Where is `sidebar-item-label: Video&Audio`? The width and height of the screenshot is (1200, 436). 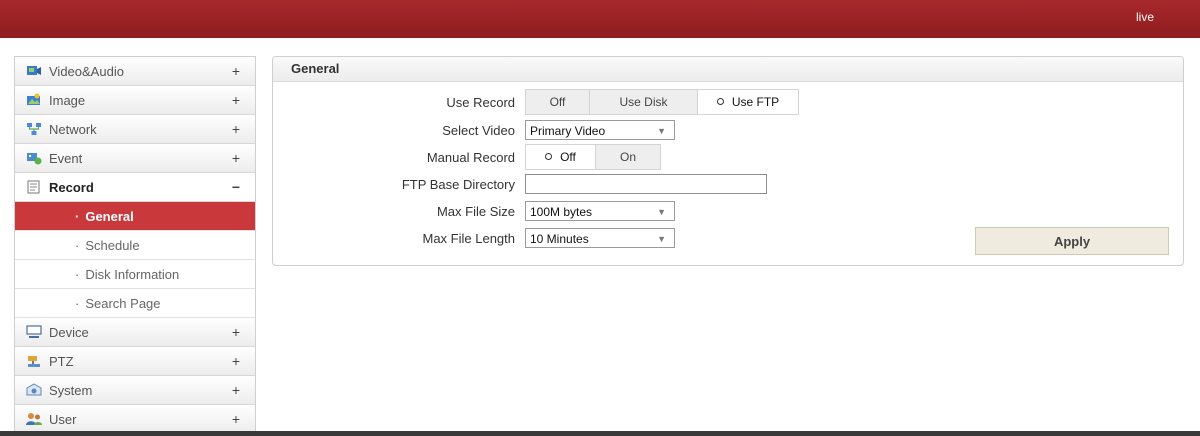 sidebar-item-label: Video&Audio is located at coordinates (86, 71).